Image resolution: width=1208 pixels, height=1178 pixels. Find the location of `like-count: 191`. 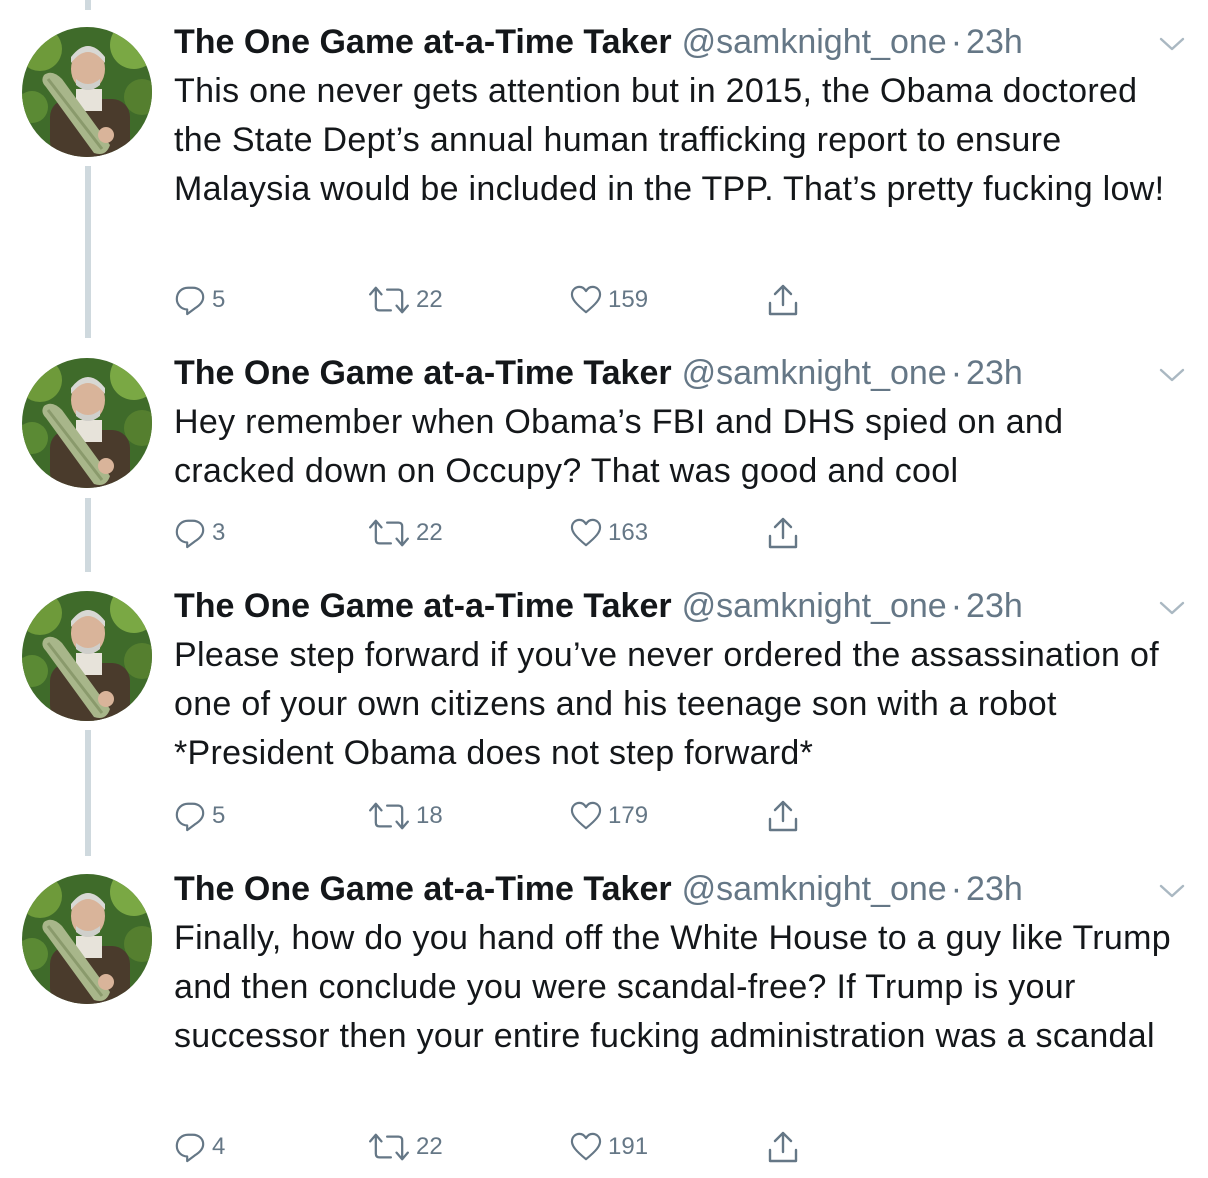

like-count: 191 is located at coordinates (628, 1146).